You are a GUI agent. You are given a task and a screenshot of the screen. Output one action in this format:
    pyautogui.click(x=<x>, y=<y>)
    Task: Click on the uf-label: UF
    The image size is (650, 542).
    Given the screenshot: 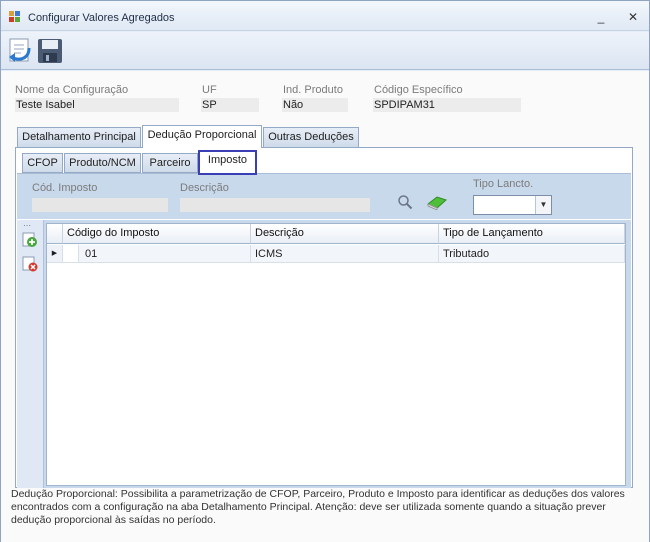 What is the action you would take?
    pyautogui.click(x=209, y=90)
    